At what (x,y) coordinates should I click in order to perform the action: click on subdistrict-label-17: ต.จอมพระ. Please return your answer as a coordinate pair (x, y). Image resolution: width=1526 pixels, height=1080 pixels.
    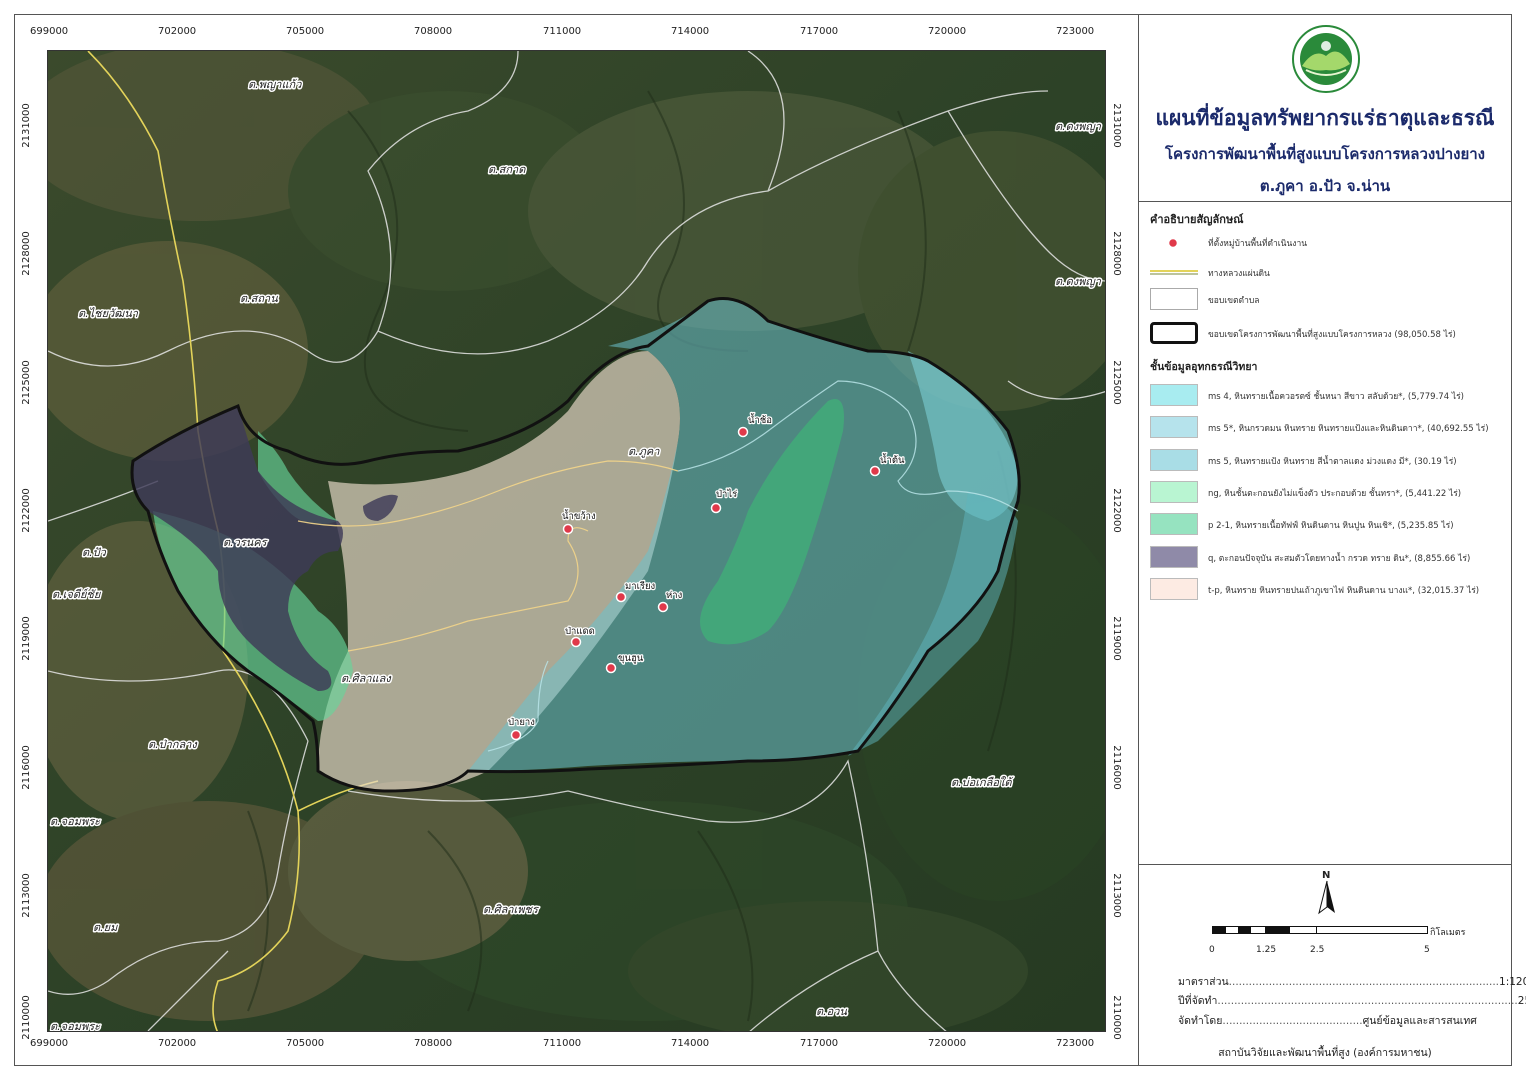
    Looking at the image, I should click on (75, 1026).